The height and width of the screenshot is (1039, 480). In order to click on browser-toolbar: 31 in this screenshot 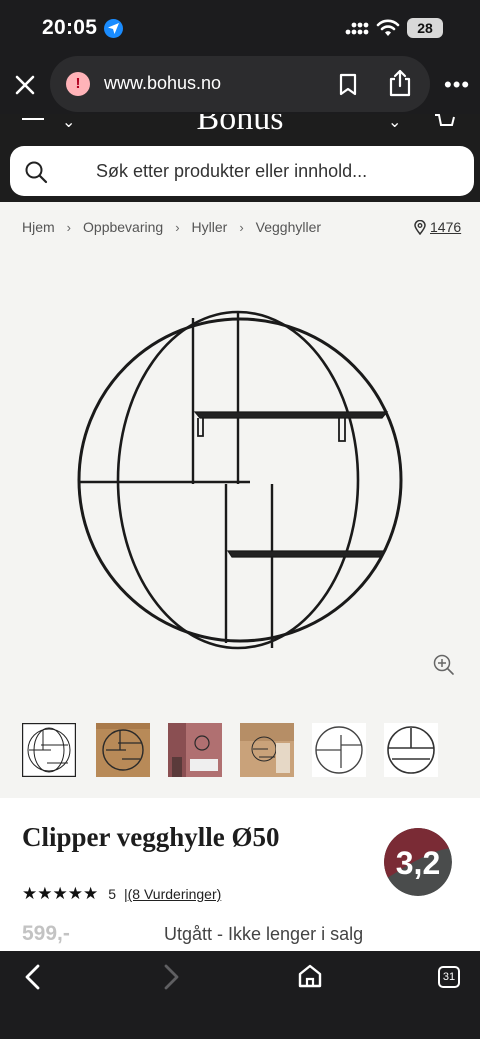, I will do `click(240, 995)`.